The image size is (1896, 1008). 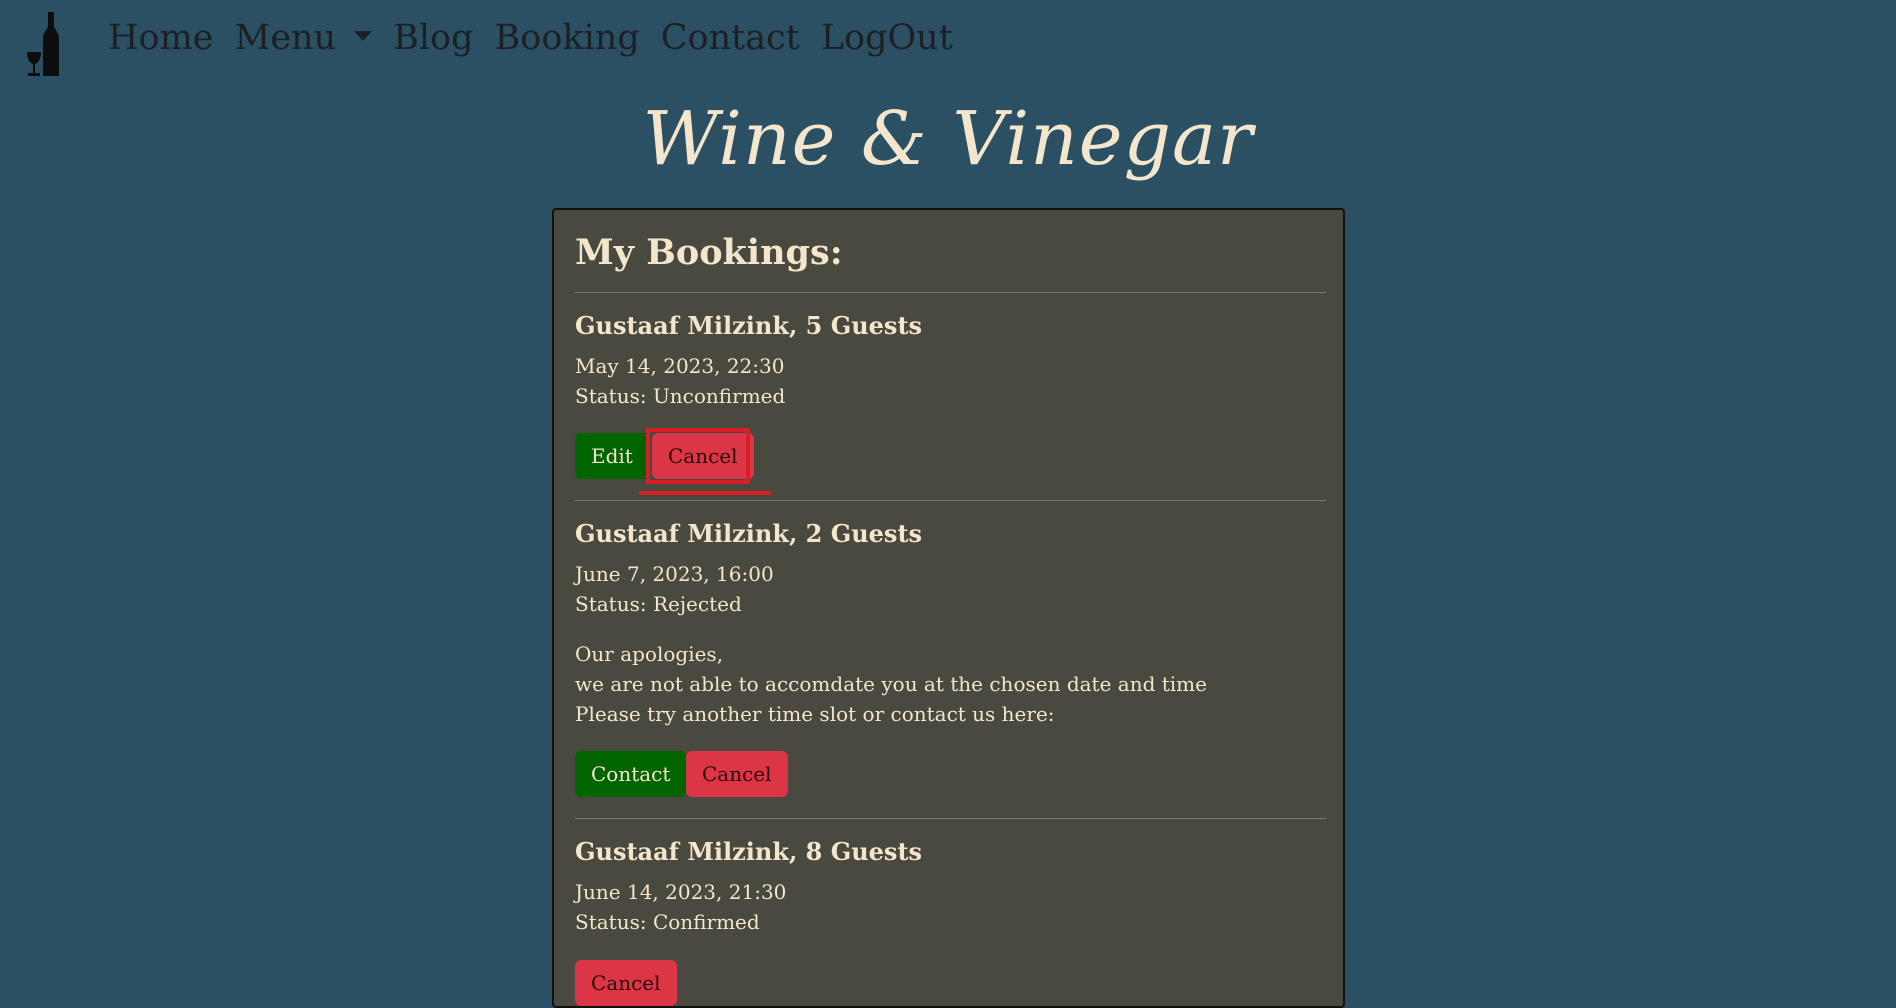 I want to click on nav-menu-dropdown: Menu, so click(x=304, y=38).